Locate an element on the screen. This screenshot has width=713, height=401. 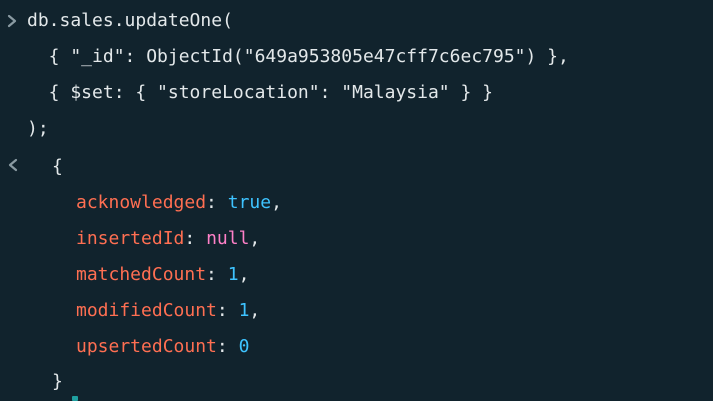
field-key: insertedId is located at coordinates (130, 238).